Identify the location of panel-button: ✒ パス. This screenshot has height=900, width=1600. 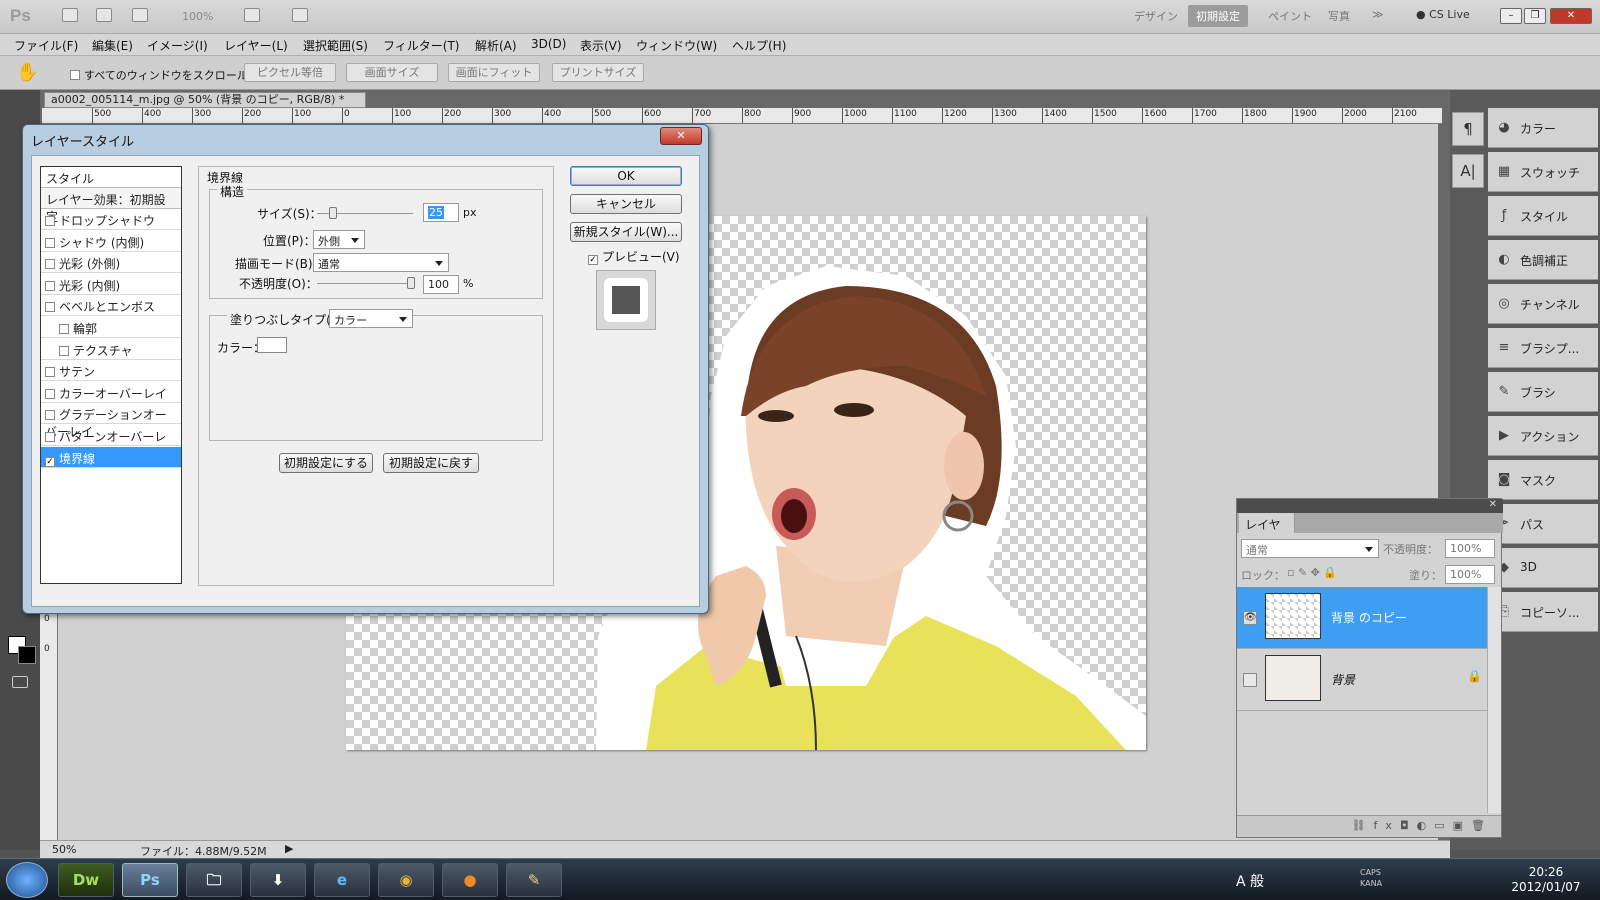
(1543, 524).